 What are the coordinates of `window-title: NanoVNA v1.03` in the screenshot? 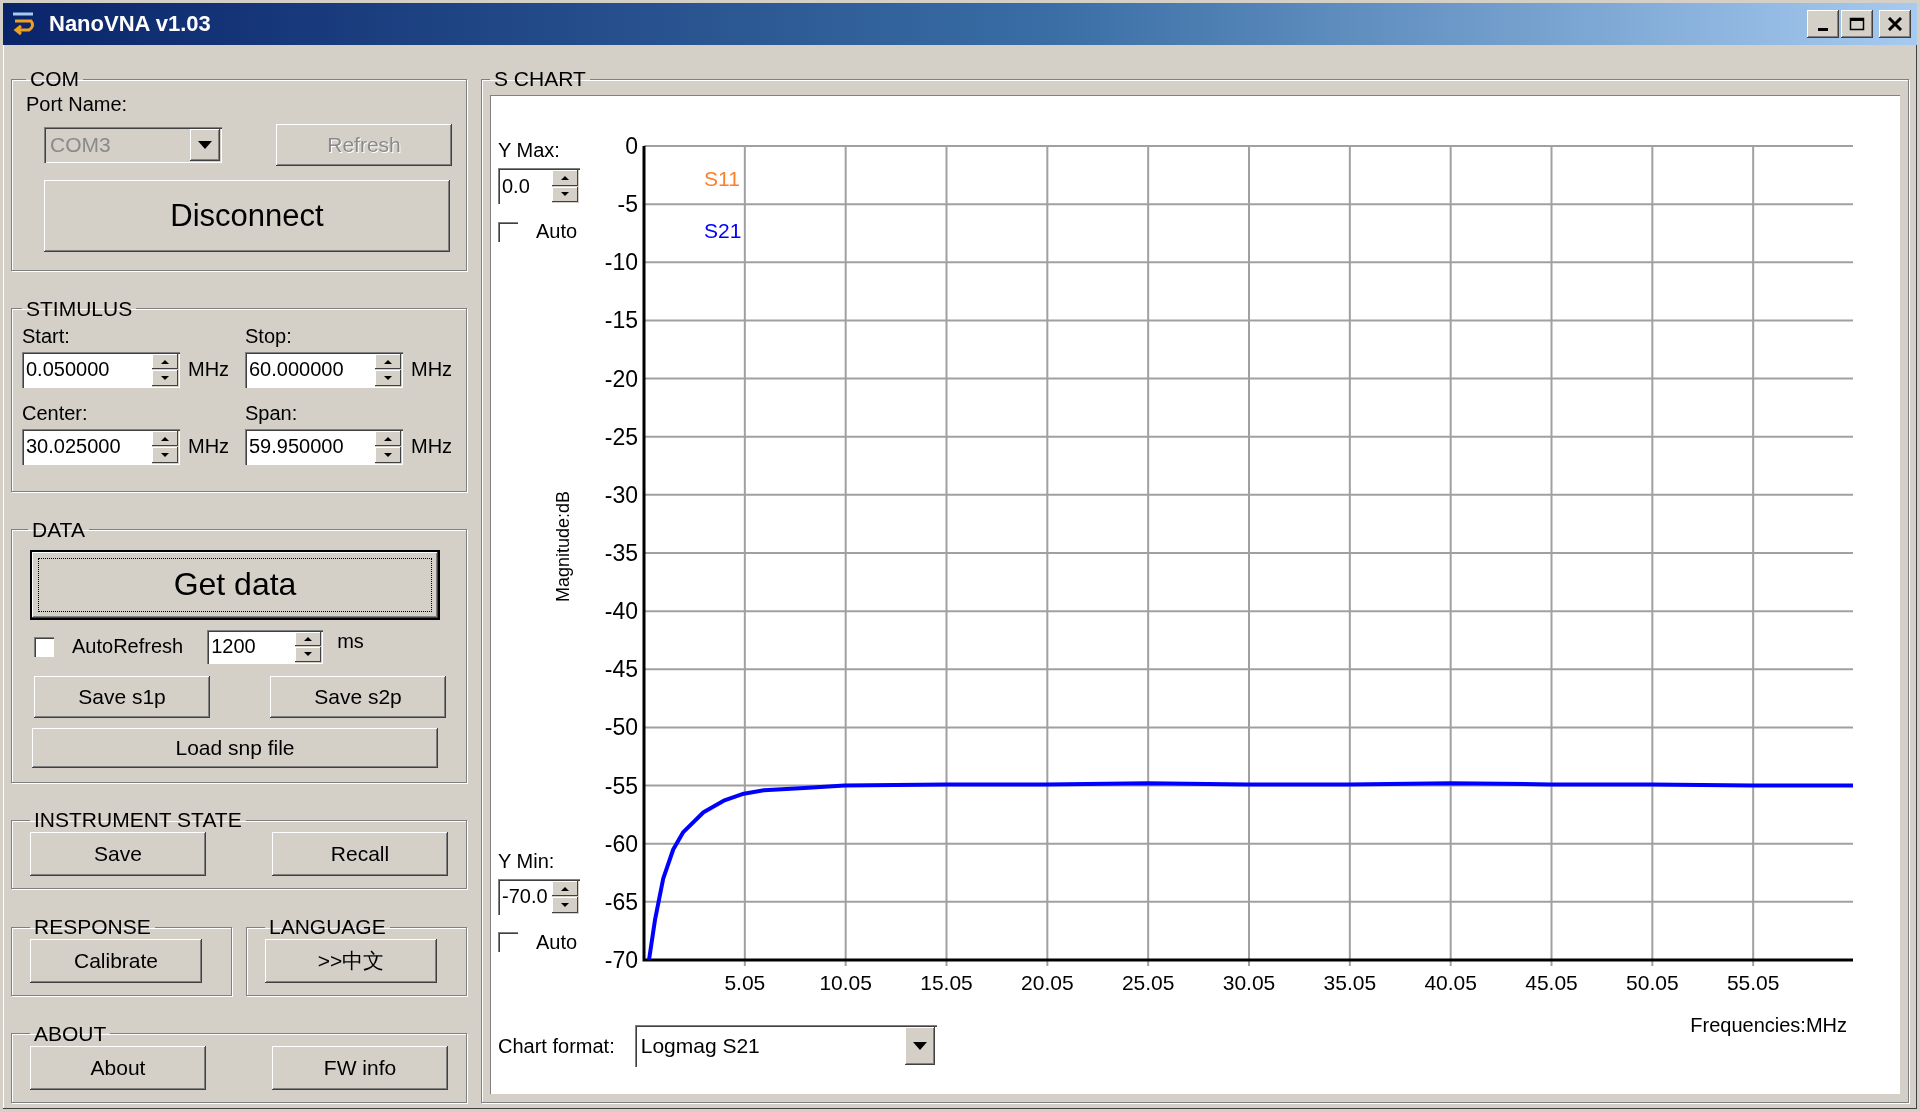 It's located at (130, 24).